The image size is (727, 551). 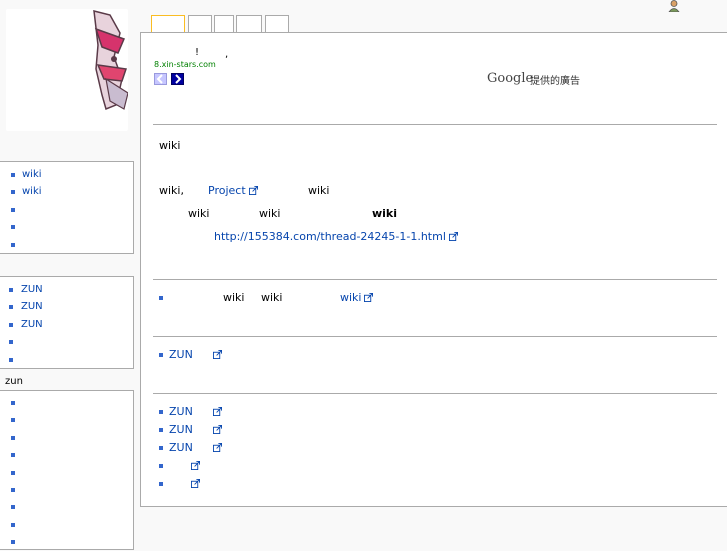 I want to click on portlet-heading: zun, so click(x=14, y=381).